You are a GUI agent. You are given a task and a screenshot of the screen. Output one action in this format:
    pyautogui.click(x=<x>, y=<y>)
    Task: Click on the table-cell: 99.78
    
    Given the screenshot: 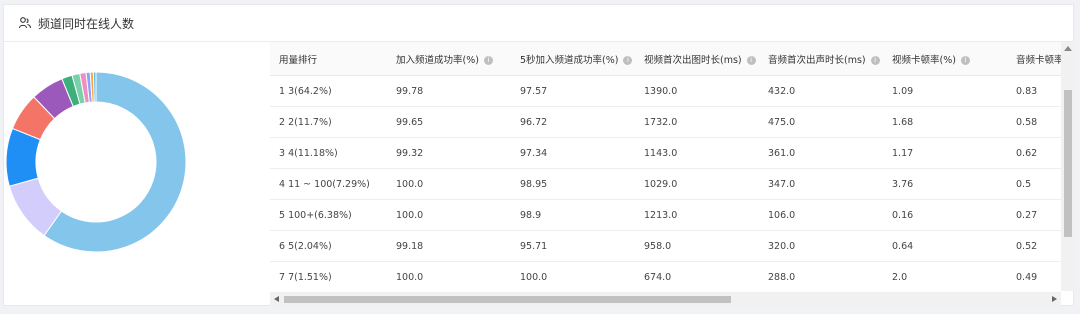 What is the action you would take?
    pyautogui.click(x=449, y=91)
    